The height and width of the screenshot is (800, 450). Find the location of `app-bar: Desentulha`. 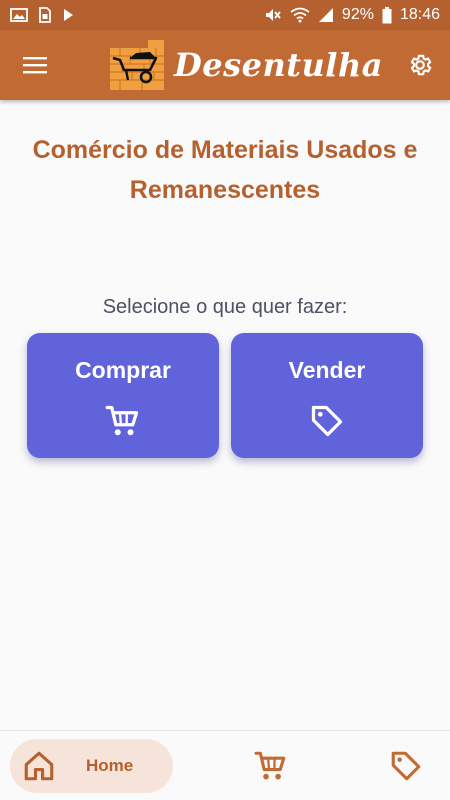

app-bar: Desentulha is located at coordinates (225, 65).